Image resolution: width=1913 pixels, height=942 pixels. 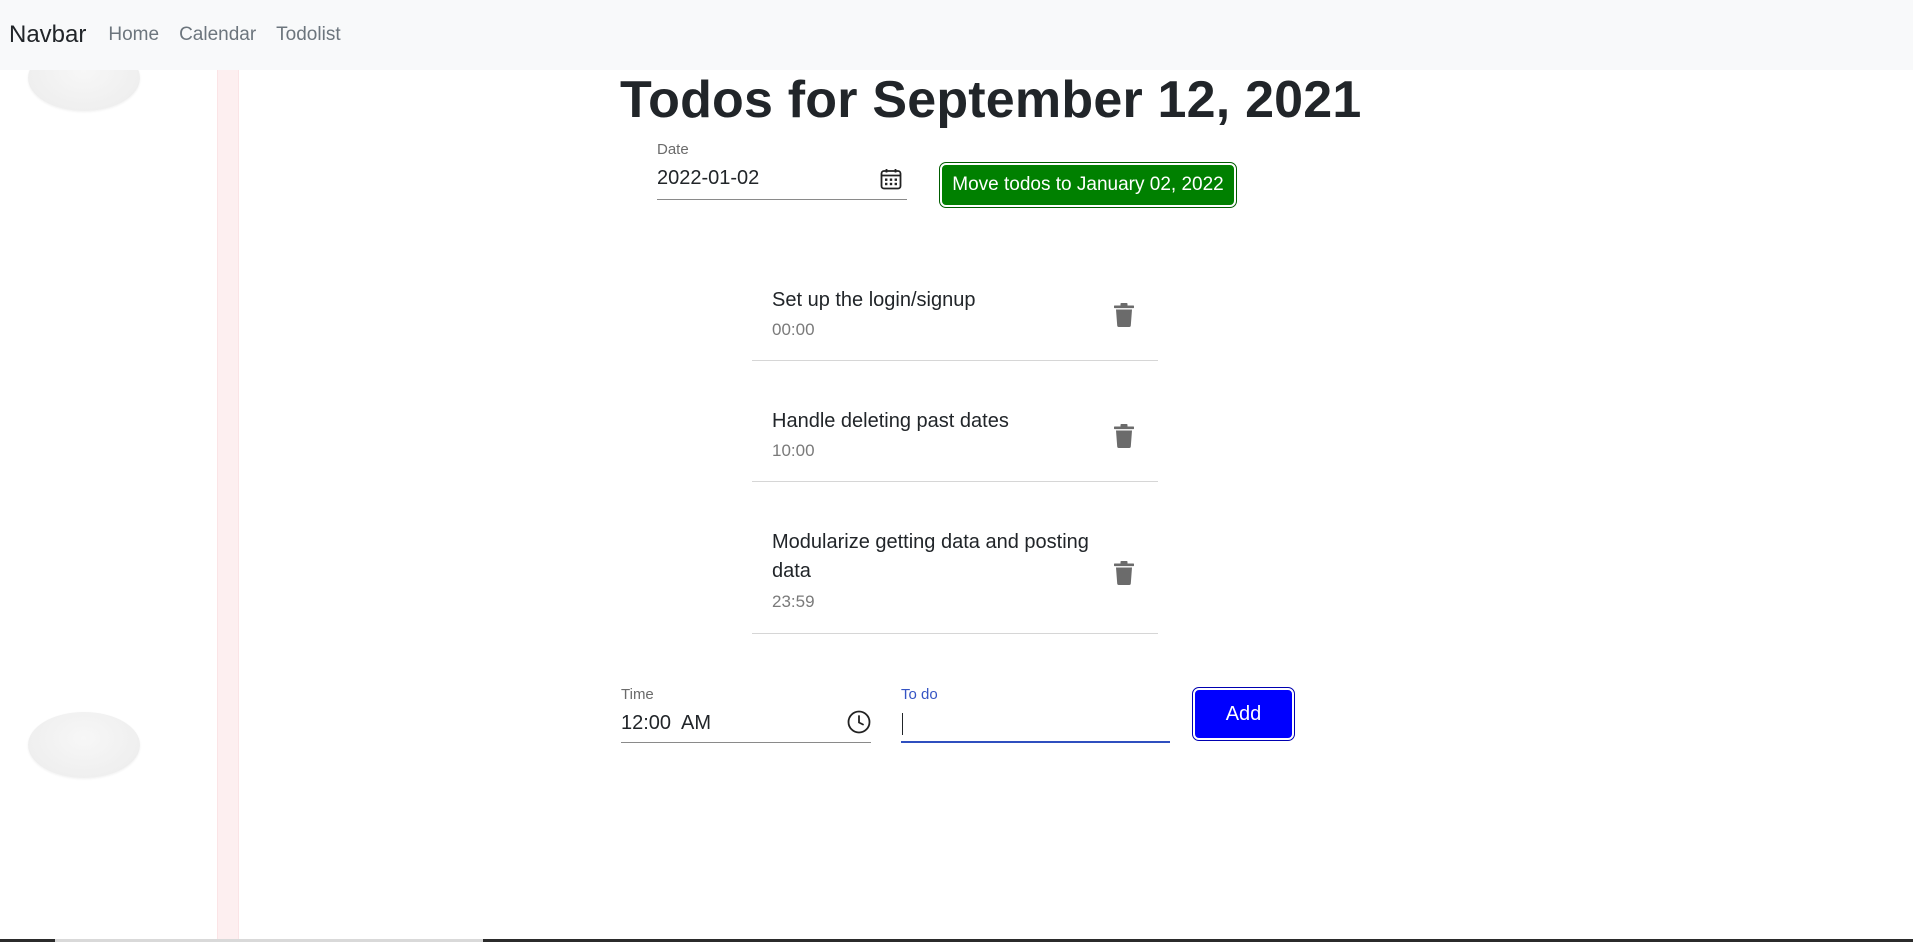 I want to click on navbar: Navbar Home Calendar Todolist, so click(x=956, y=35).